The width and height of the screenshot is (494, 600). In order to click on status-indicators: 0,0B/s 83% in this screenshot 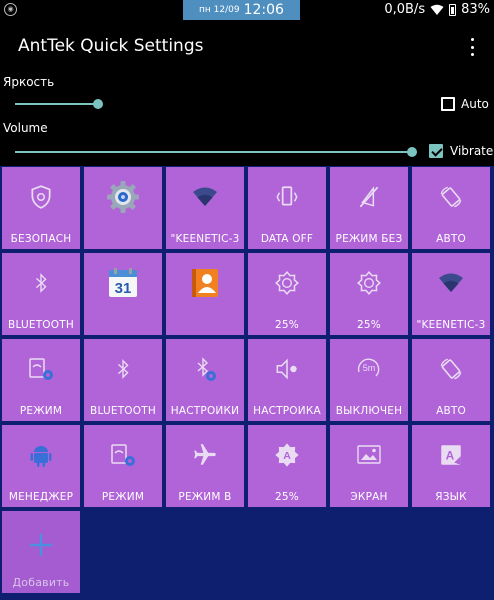, I will do `click(437, 9)`.